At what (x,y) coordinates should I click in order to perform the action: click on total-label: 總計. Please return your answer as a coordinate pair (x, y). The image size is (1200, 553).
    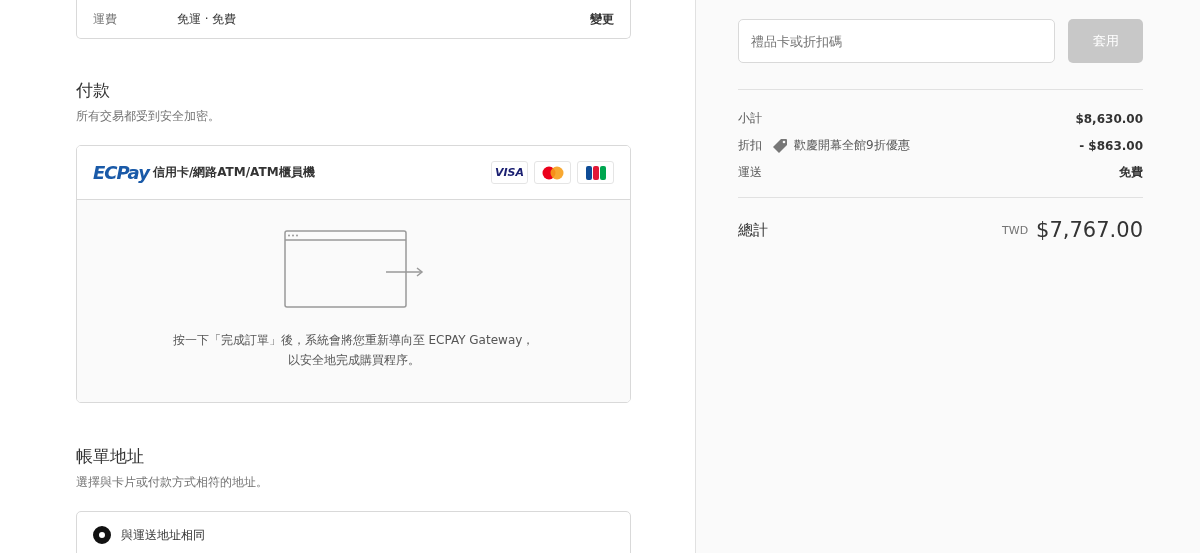
    Looking at the image, I should click on (753, 230).